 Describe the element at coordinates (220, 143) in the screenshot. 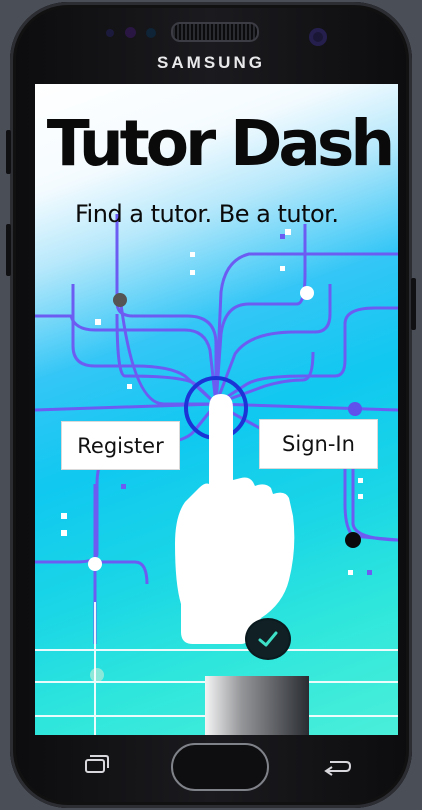

I see `app-title: Tutor Dash` at that location.